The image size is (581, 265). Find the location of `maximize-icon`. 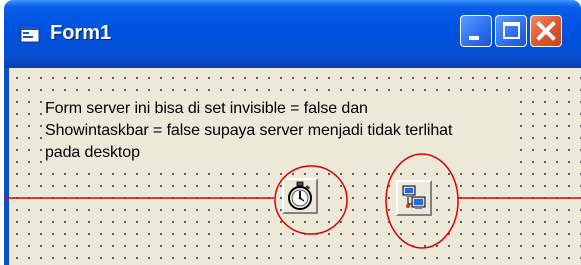

maximize-icon is located at coordinates (511, 30).